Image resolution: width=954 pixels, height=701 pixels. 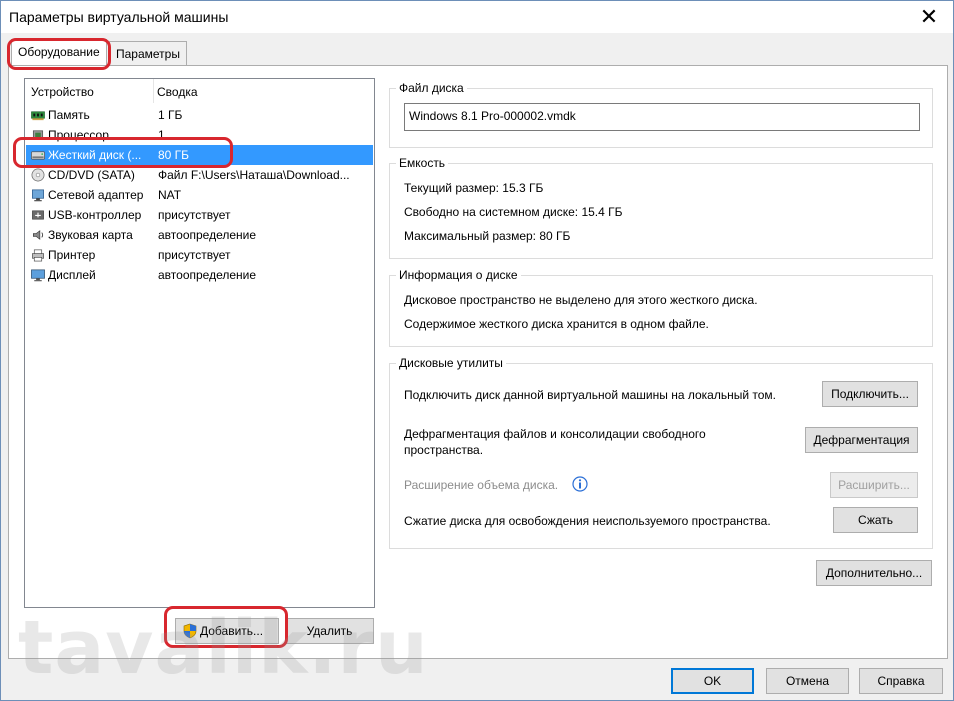 I want to click on disk-file-label: Файл диска, so click(x=431, y=88).